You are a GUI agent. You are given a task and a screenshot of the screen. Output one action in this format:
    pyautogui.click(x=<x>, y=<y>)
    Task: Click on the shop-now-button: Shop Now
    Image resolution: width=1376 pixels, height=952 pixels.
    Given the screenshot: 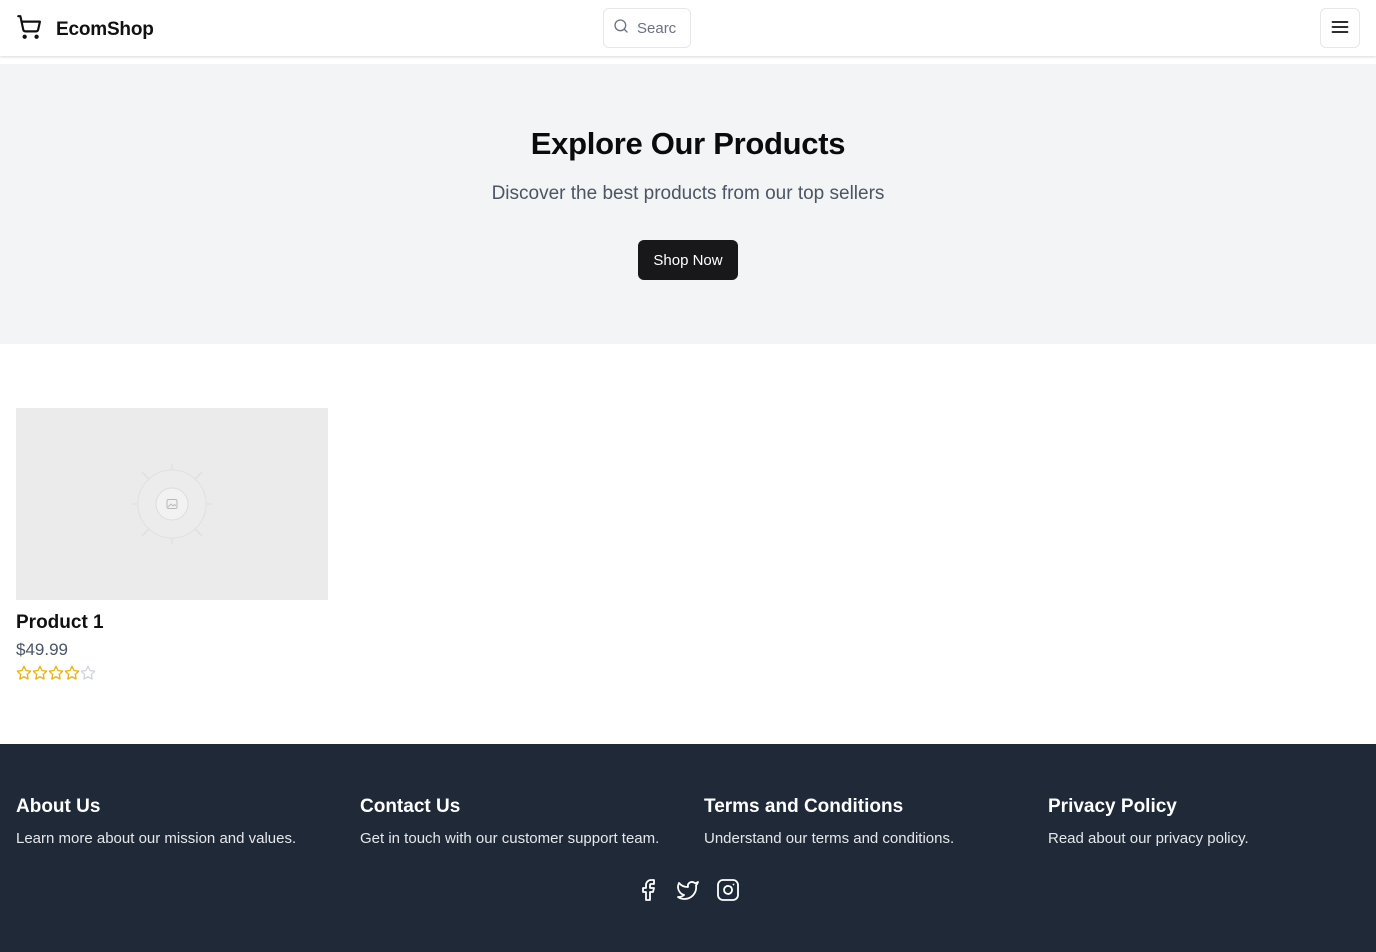 What is the action you would take?
    pyautogui.click(x=688, y=260)
    